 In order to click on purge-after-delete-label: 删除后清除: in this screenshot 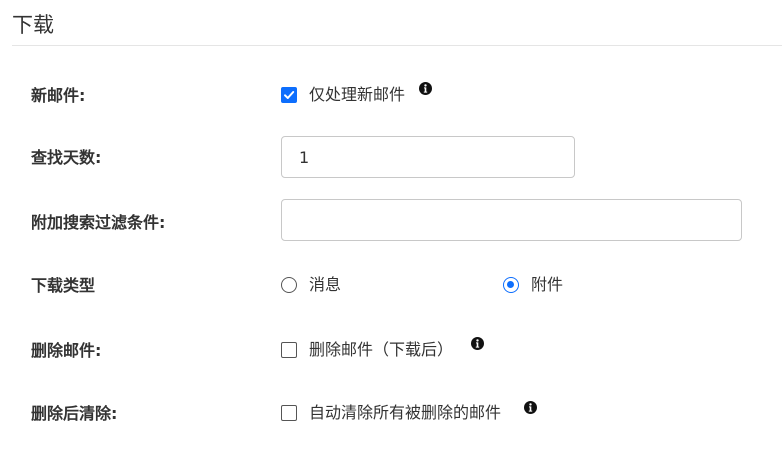, I will do `click(74, 413)`.